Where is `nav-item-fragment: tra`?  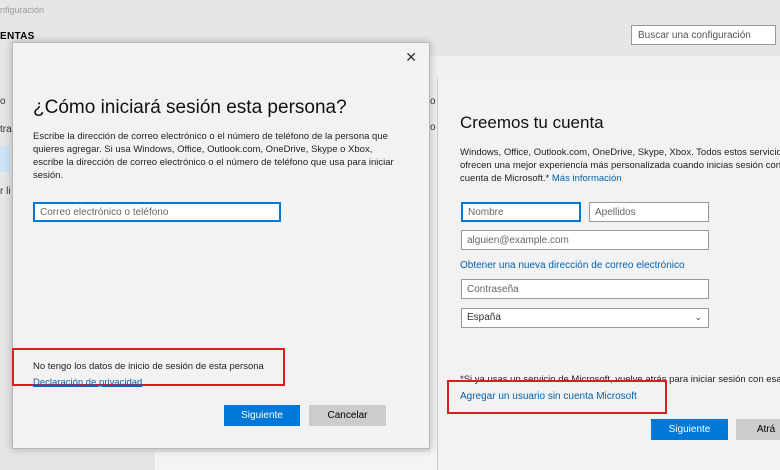 nav-item-fragment: tra is located at coordinates (6, 129).